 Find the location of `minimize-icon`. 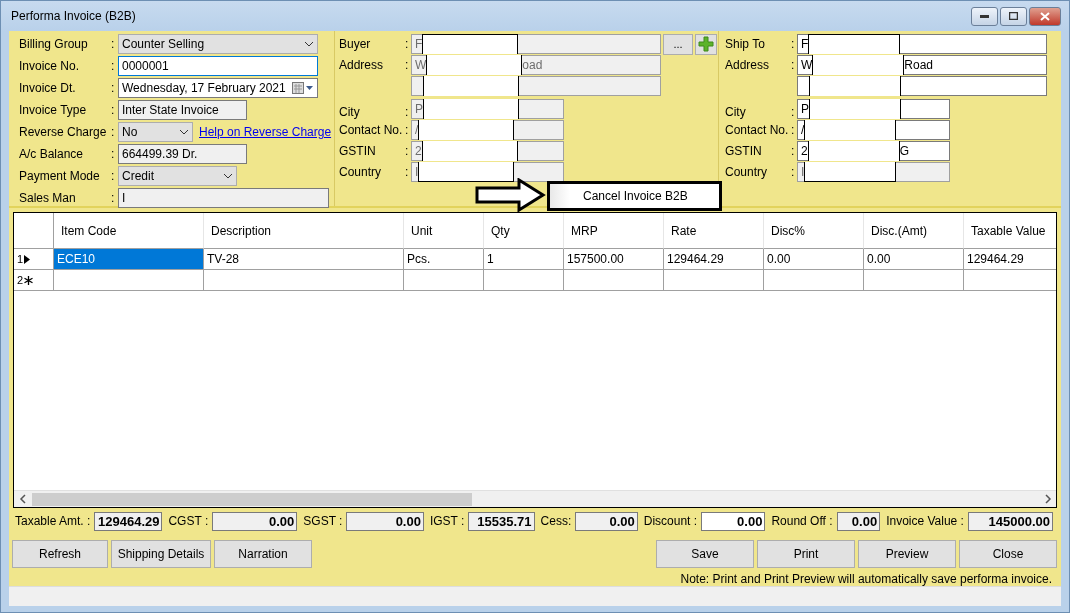

minimize-icon is located at coordinates (984, 16).